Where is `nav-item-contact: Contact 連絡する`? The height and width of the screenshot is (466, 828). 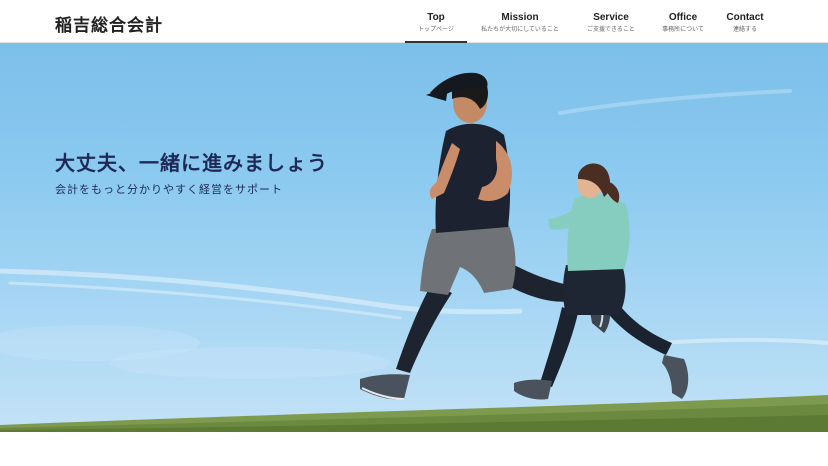
nav-item-contact: Contact 連絡する is located at coordinates (745, 21).